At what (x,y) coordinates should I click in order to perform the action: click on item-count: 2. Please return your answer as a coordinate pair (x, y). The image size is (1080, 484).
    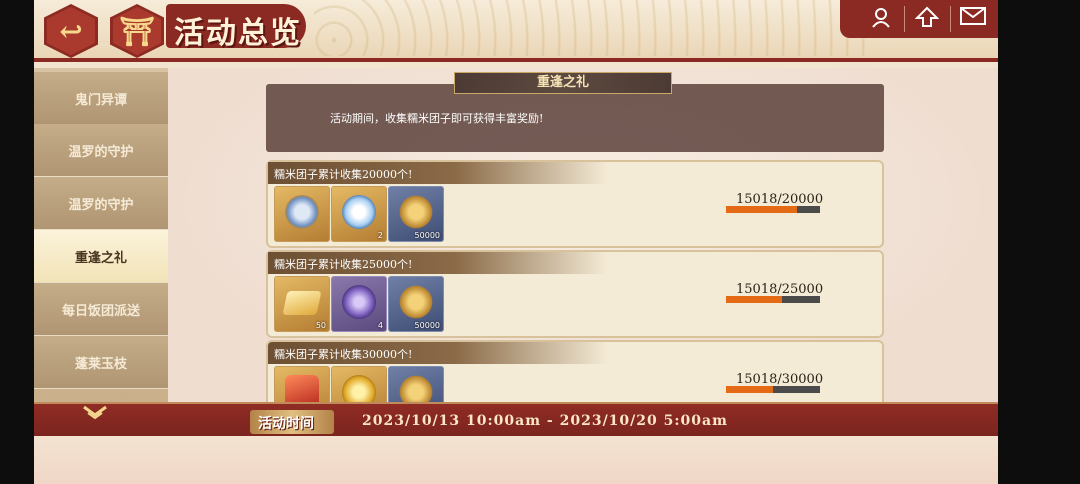
    Looking at the image, I should click on (380, 235).